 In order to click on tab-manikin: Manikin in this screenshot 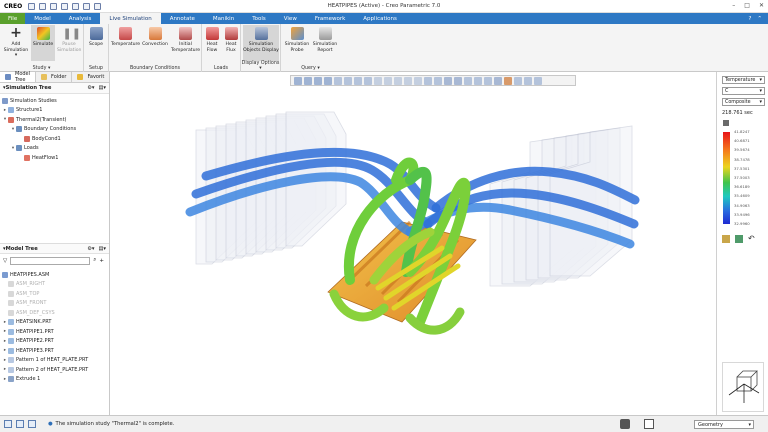, I will do `click(223, 18)`.